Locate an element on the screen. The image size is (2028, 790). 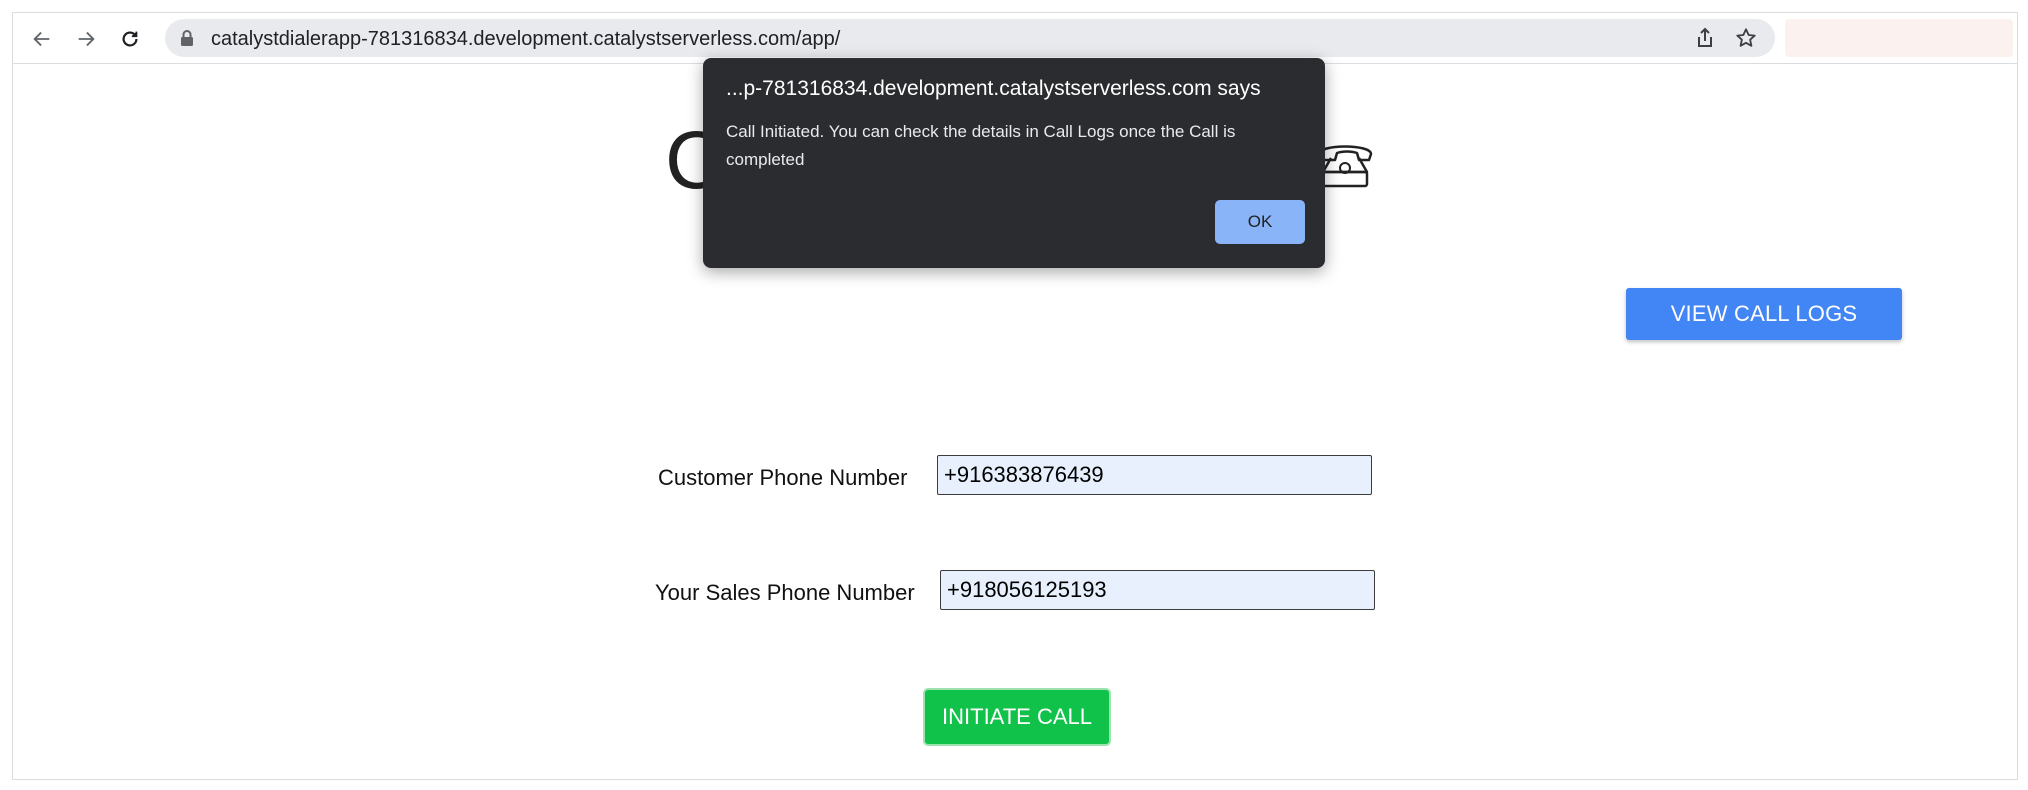
lock-icon is located at coordinates (187, 38).